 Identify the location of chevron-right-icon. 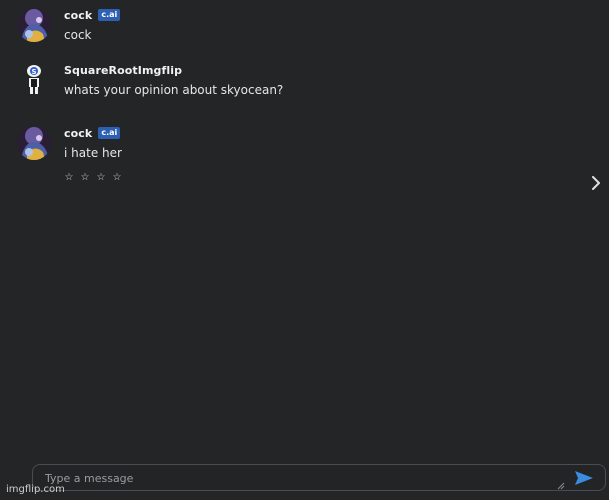
(596, 184).